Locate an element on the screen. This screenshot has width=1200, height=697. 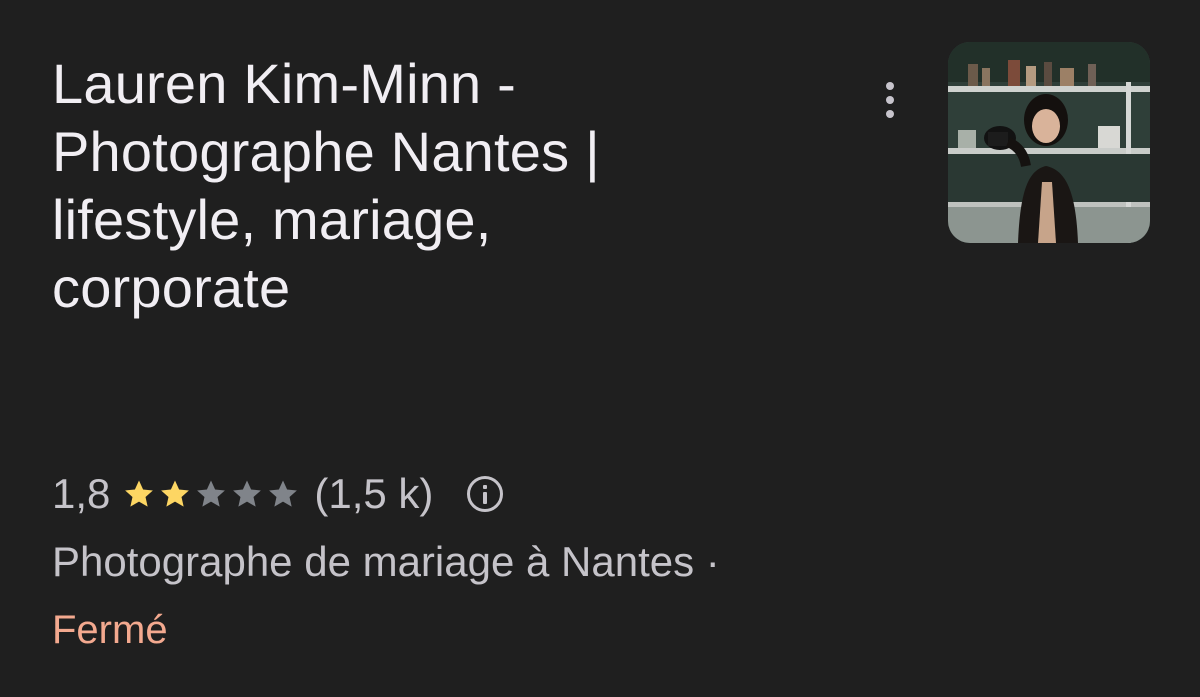
rating-value: 1,8 is located at coordinates (81, 493).